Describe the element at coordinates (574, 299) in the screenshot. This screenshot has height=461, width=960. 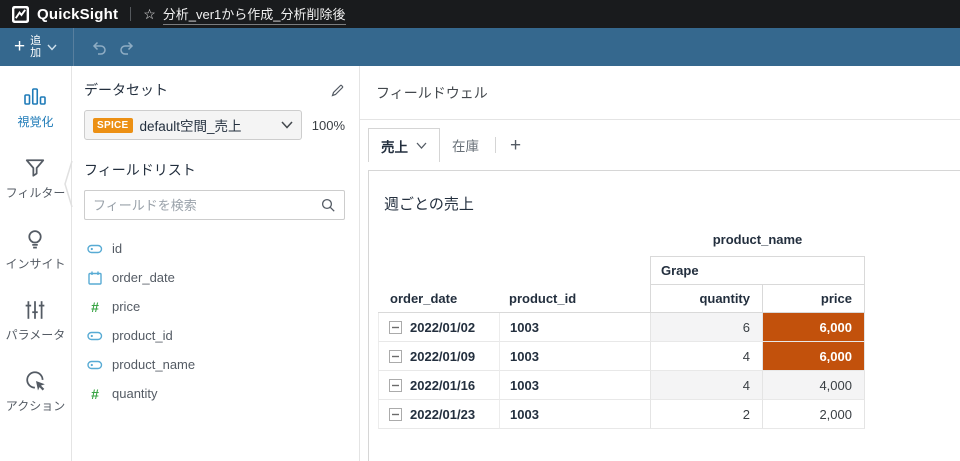
I see `column-header-product-id: product_id` at that location.